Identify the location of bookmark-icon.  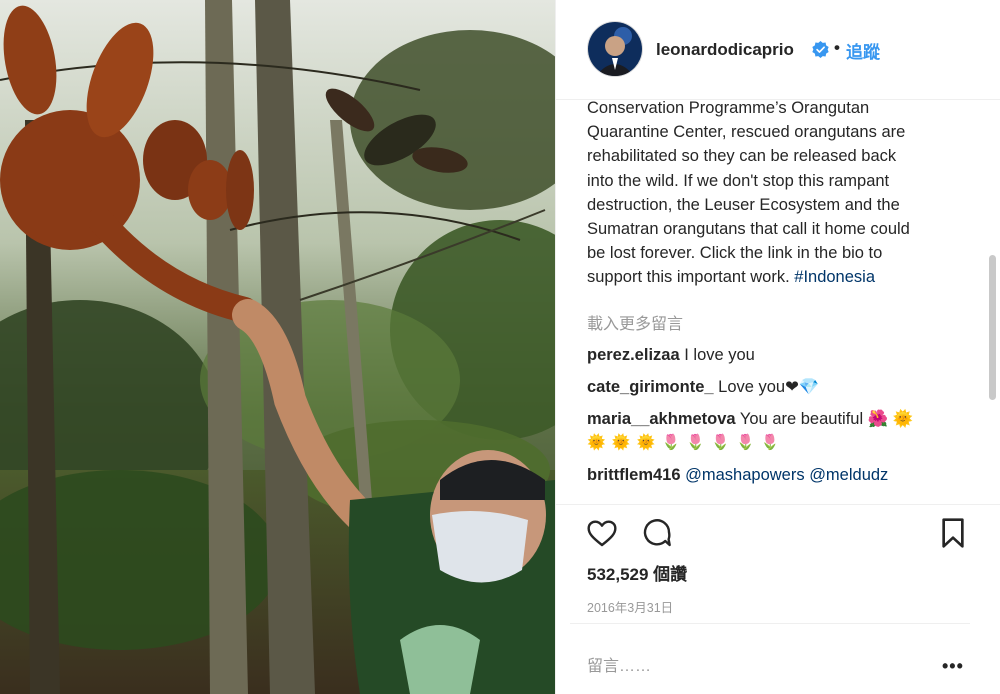
(953, 533).